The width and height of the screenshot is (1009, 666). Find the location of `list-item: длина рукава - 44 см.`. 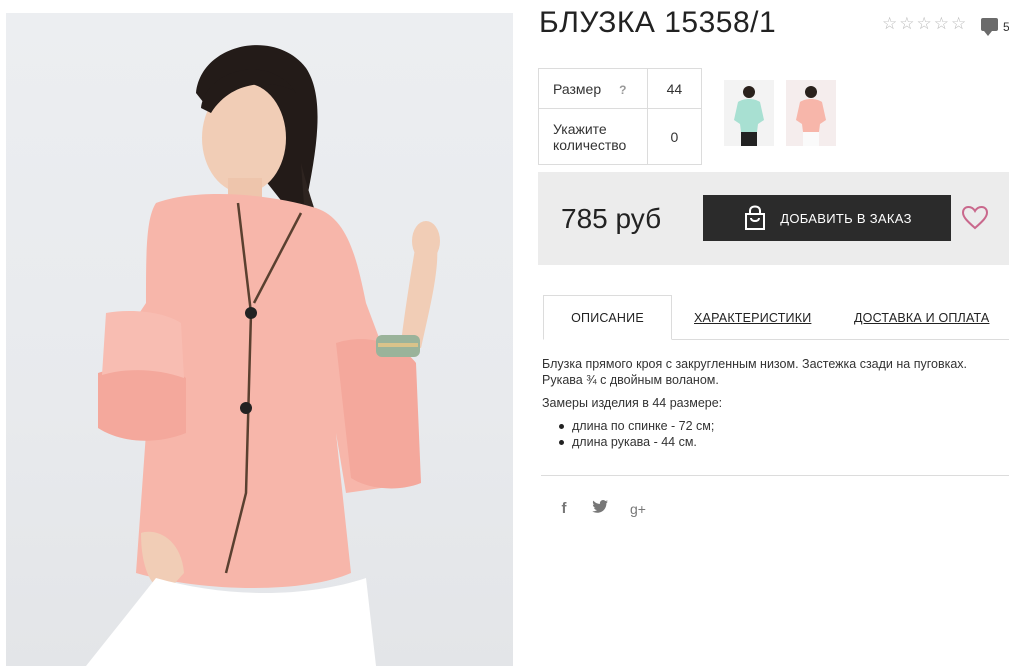

list-item: длина рукава - 44 см. is located at coordinates (780, 442).